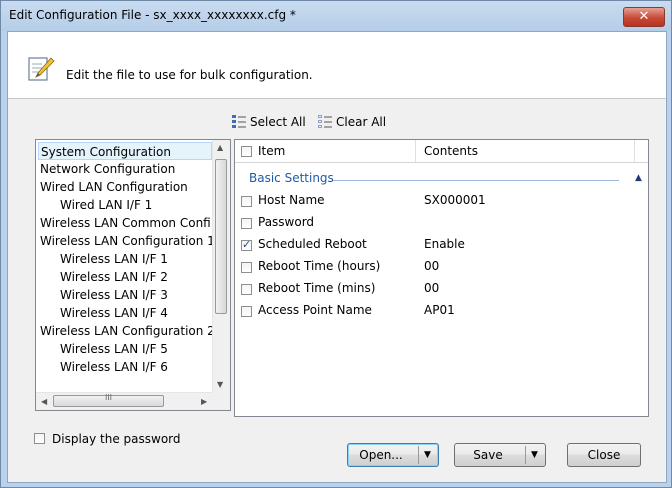 Image resolution: width=672 pixels, height=488 pixels. I want to click on row-checkbox-scheduled-reboot, so click(246, 244).